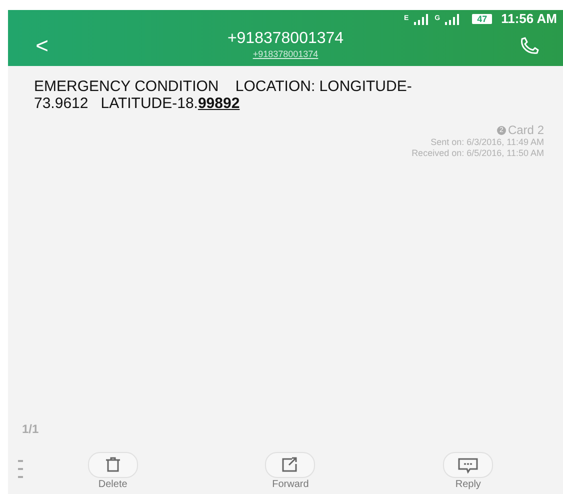 This screenshot has height=494, width=563. Describe the element at coordinates (468, 472) in the screenshot. I see `reply-button: Reply` at that location.